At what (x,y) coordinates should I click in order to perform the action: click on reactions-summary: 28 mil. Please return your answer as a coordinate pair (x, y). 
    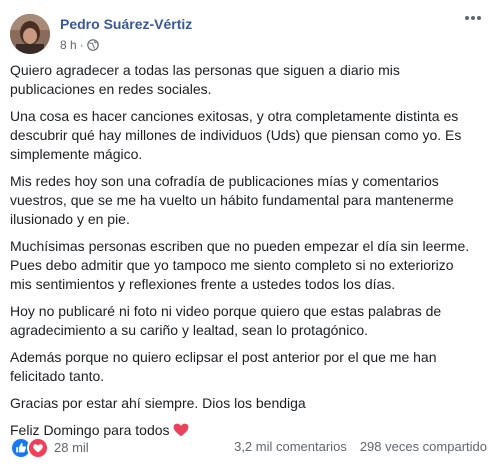
    Looking at the image, I should click on (49, 448).